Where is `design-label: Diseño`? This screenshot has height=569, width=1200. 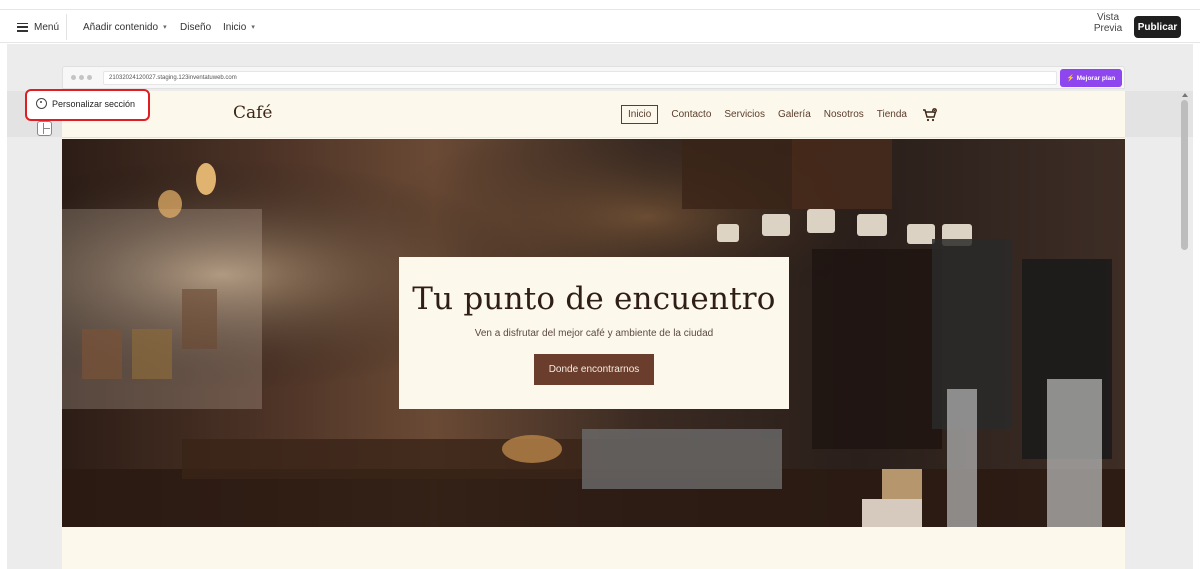
design-label: Diseño is located at coordinates (196, 27).